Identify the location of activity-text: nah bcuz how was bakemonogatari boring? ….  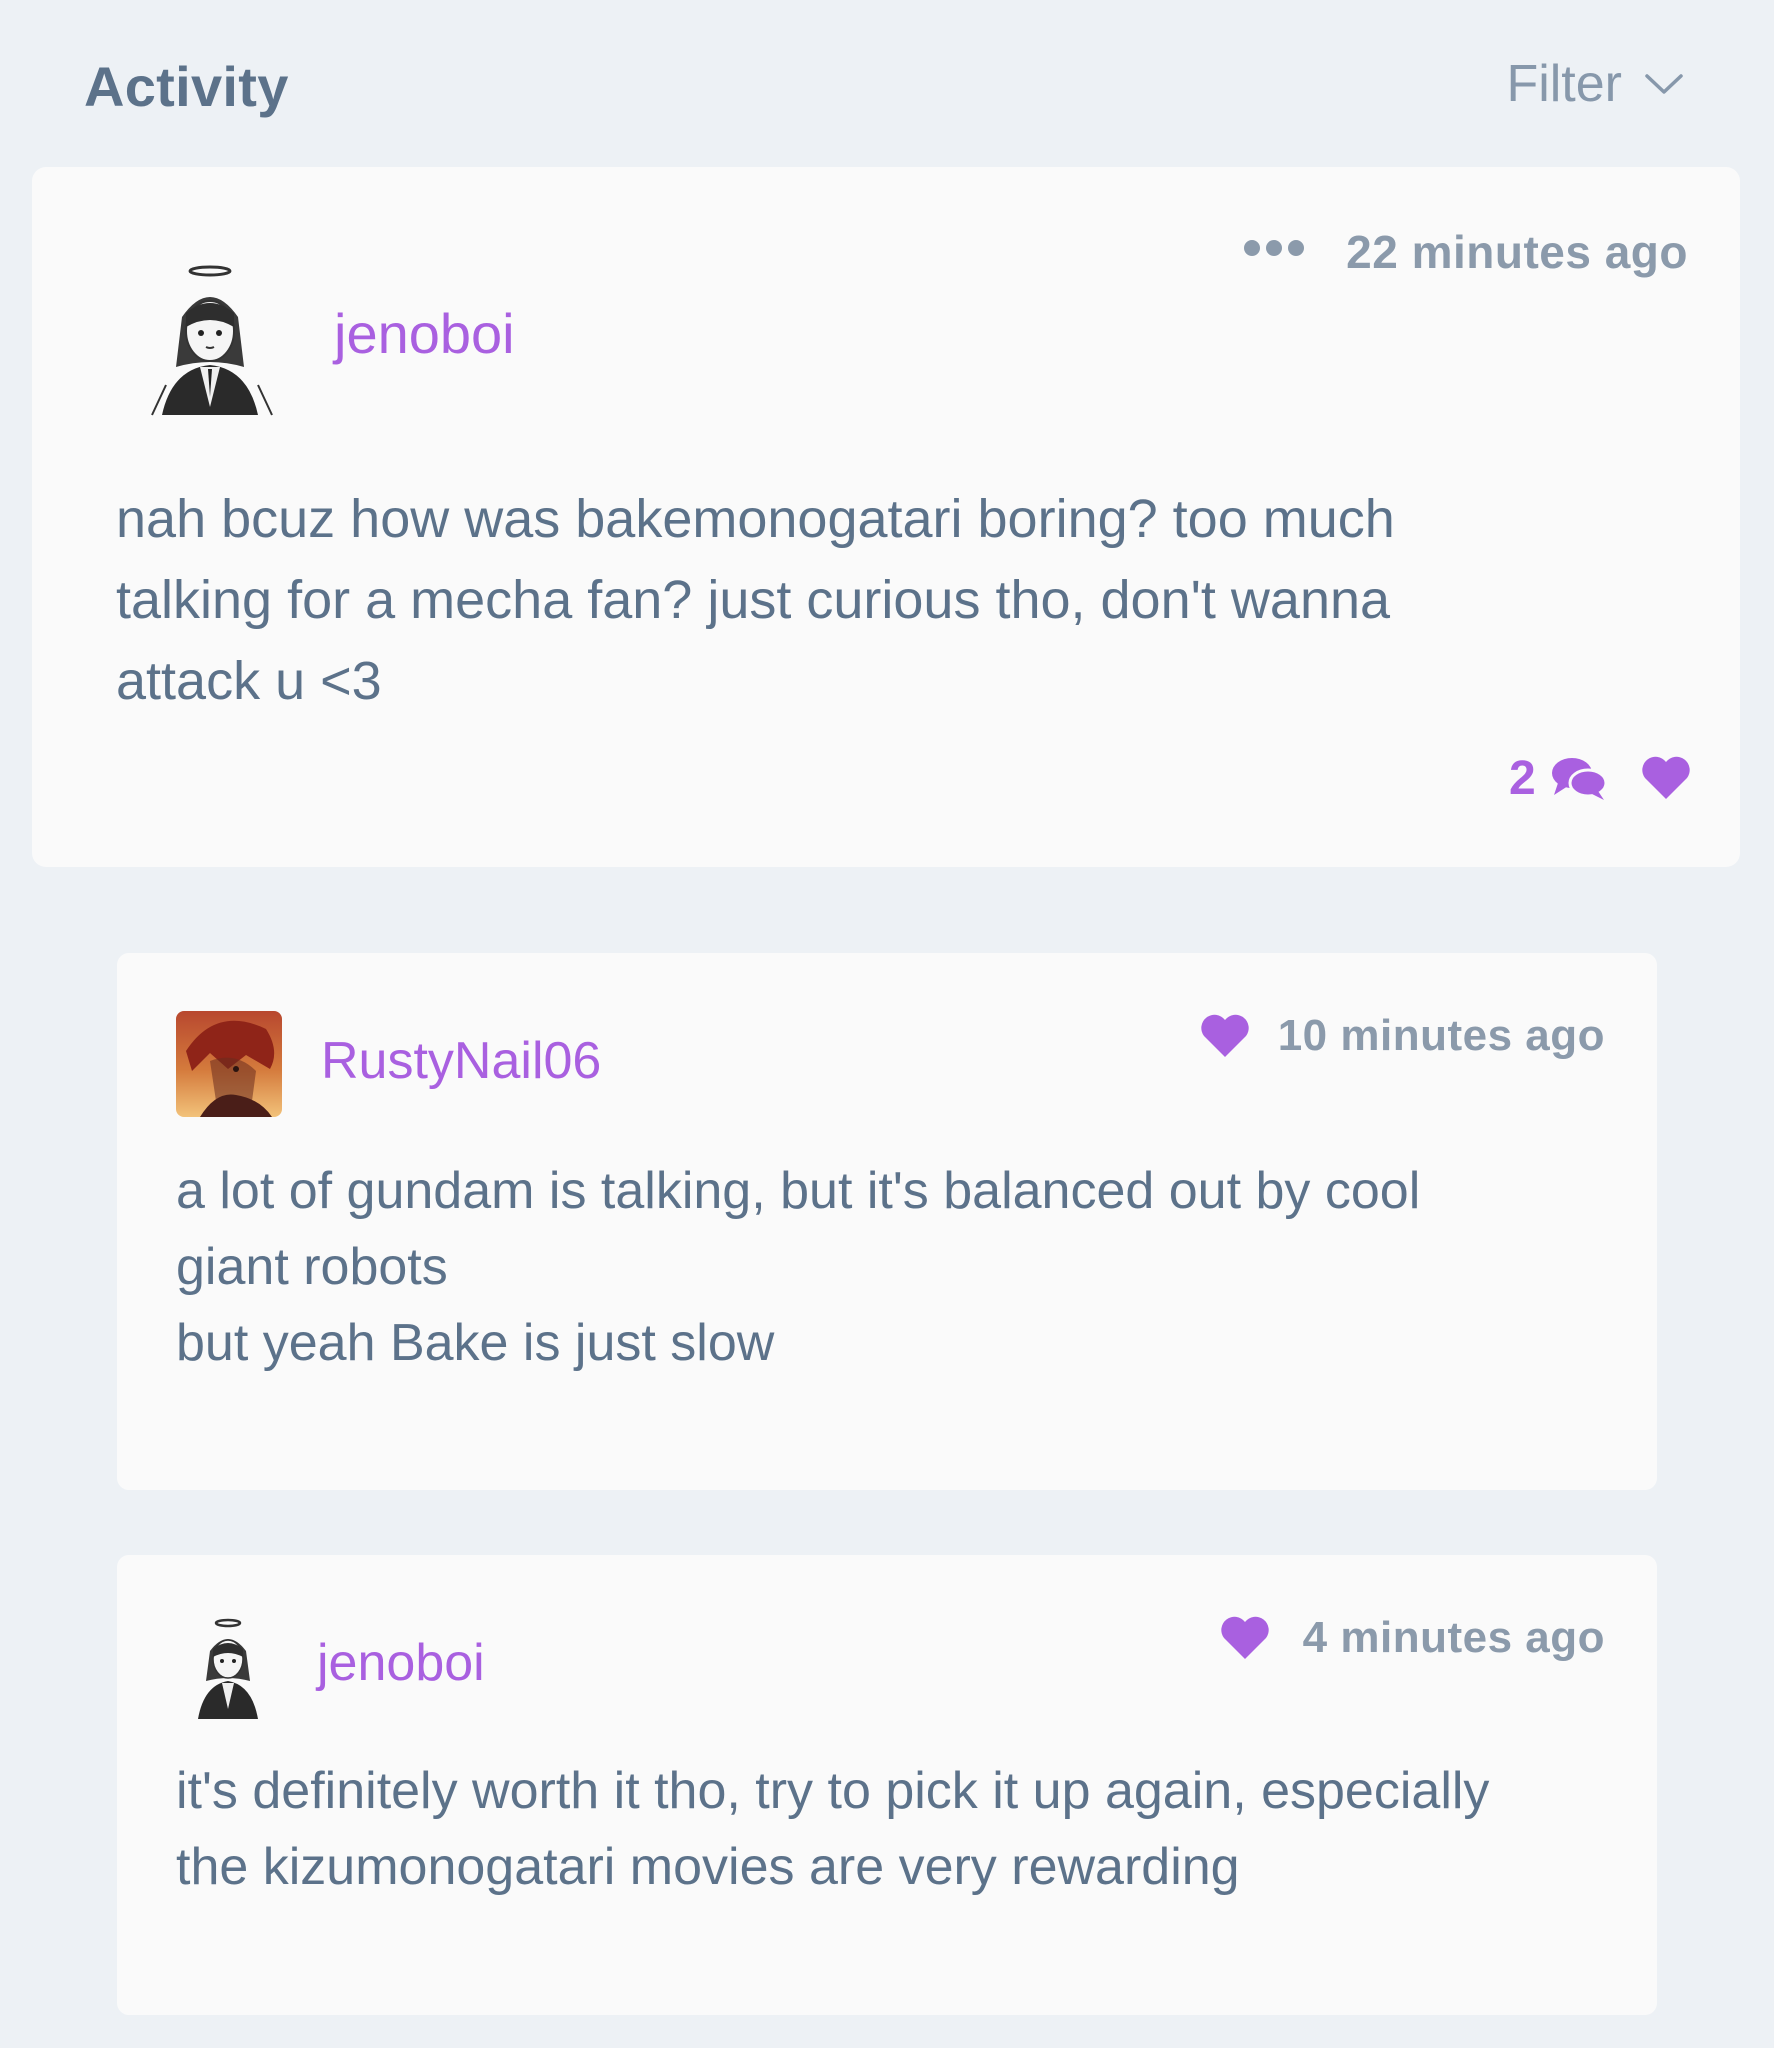
(755, 600).